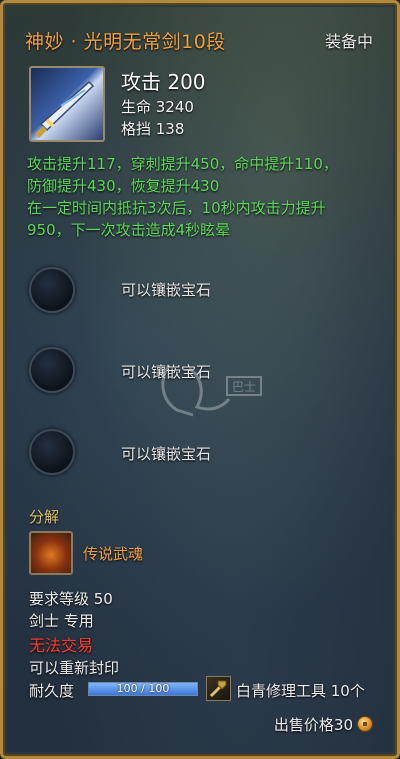  I want to click on durability-value: 100 / 100, so click(143, 688).